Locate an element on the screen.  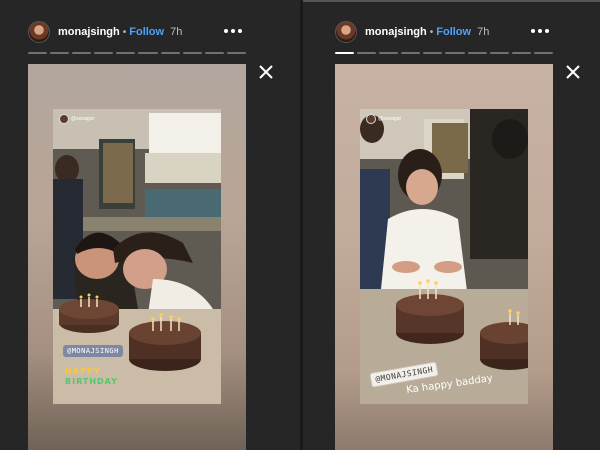
mention-sticker: @MONAJSINGH is located at coordinates (93, 351).